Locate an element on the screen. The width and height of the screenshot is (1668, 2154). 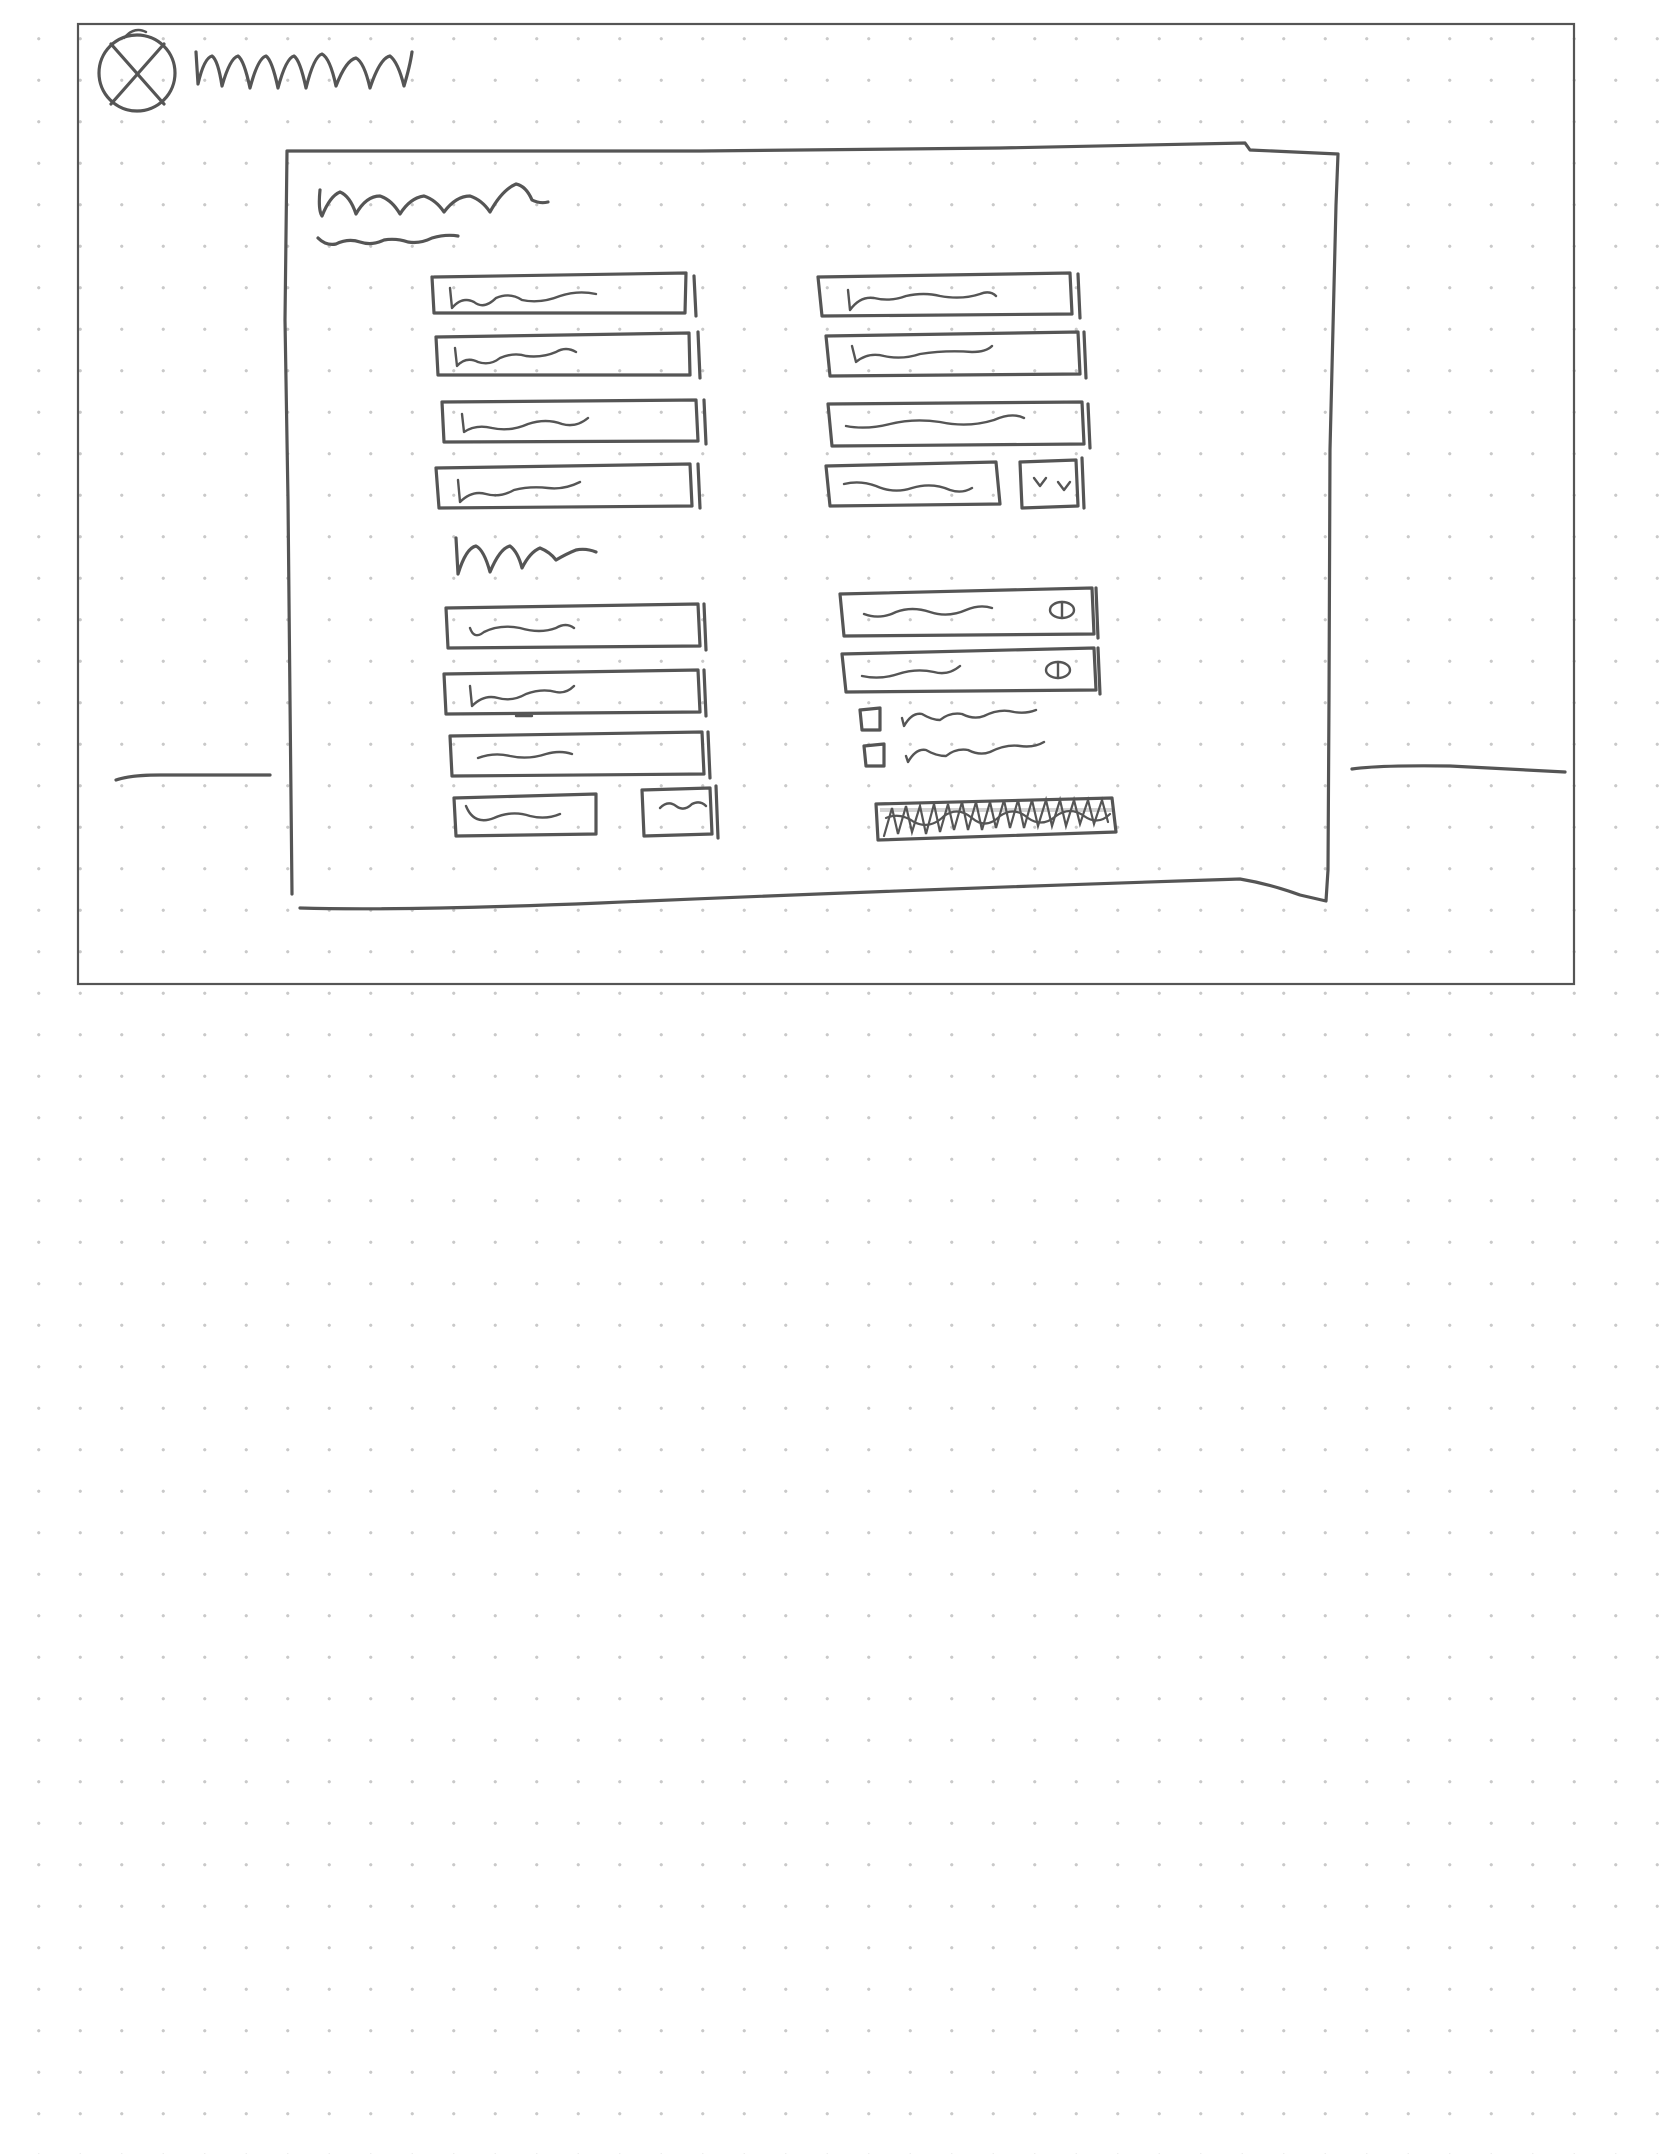
dialog-subtitle-scribble is located at coordinates (388, 239).